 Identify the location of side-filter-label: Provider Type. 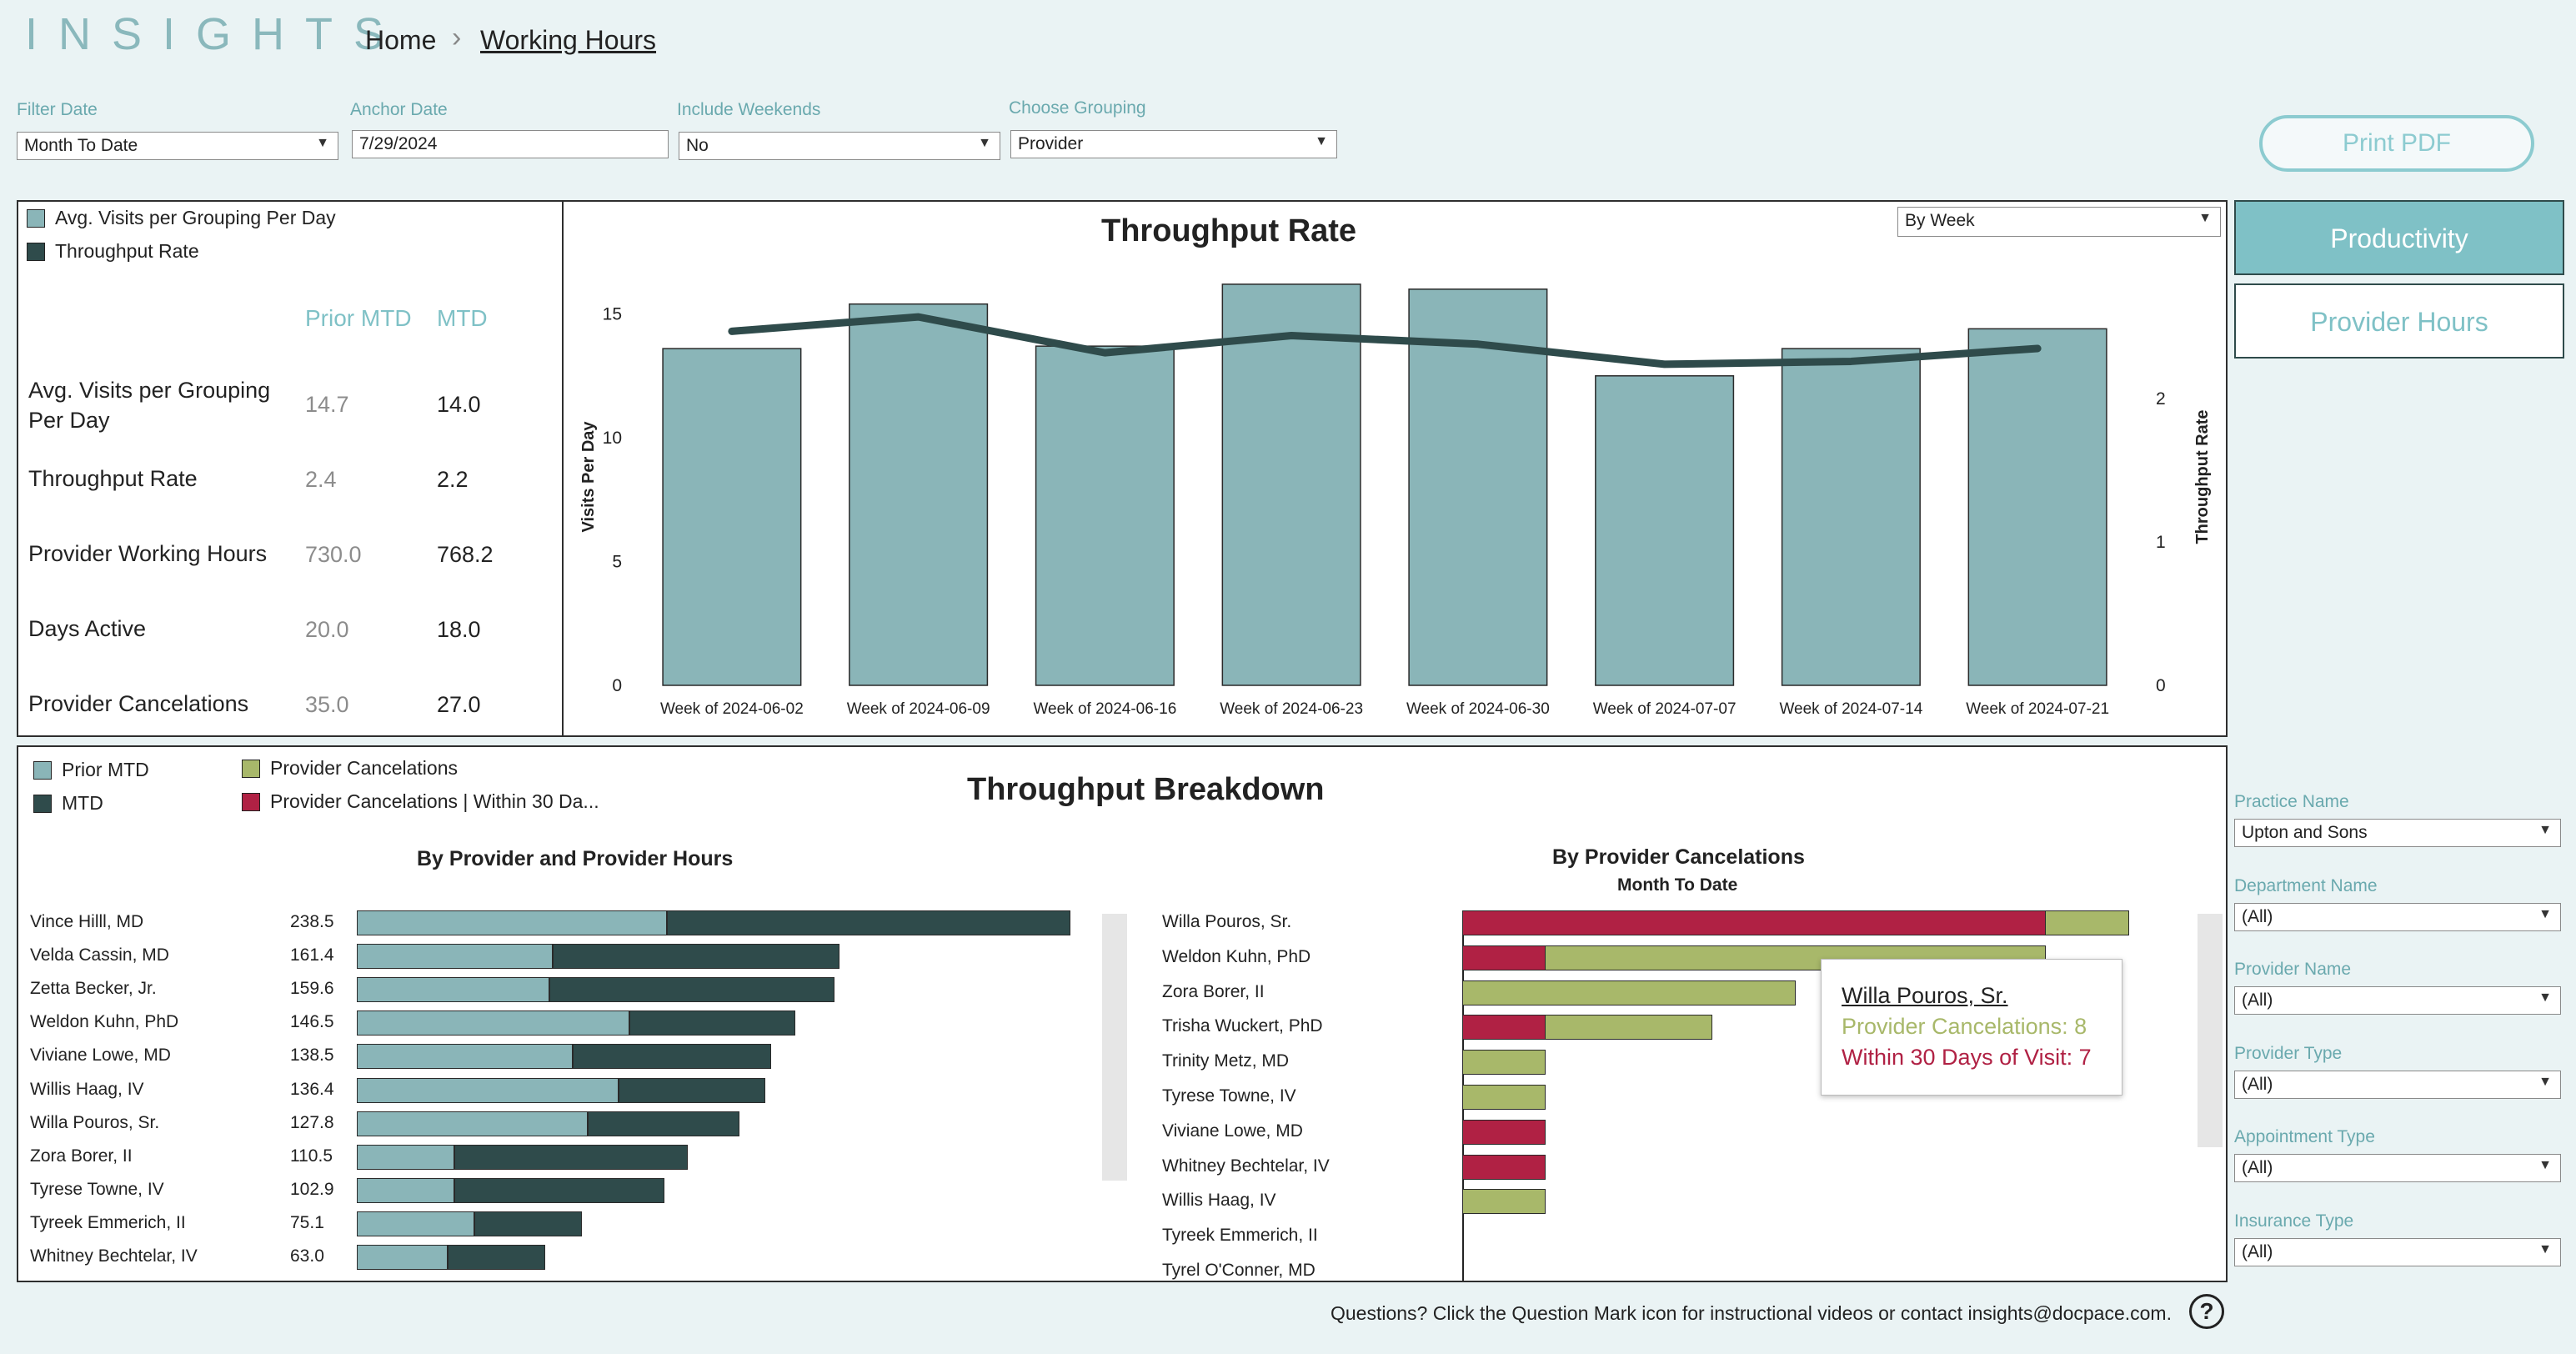
(2288, 1053).